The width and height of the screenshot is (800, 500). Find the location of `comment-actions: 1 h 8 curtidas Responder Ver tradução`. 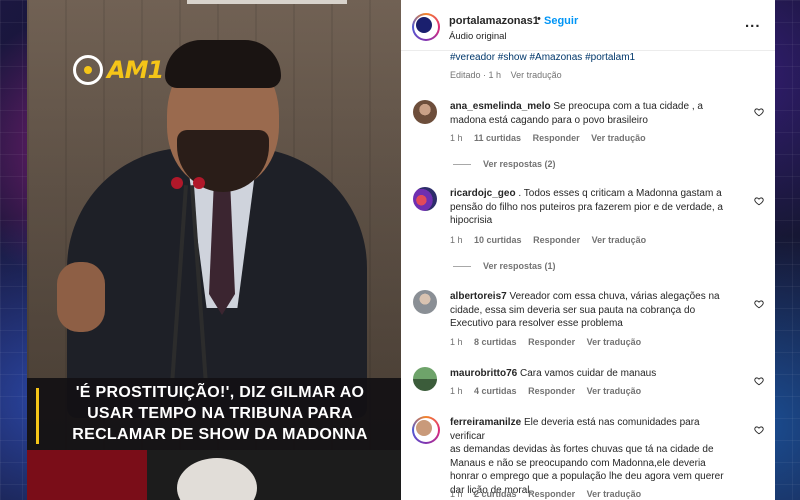

comment-actions: 1 h 8 curtidas Responder Ver tradução is located at coordinates (550, 342).